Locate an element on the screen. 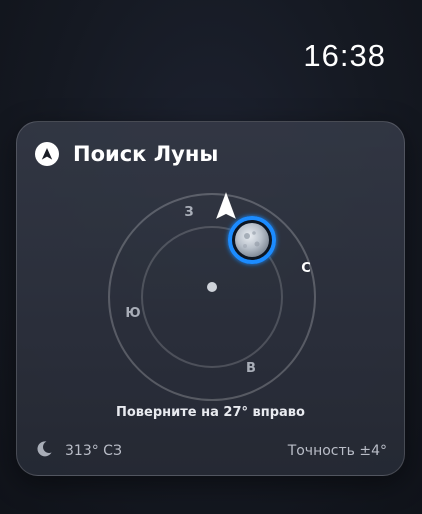  direction-label-north-right: С is located at coordinates (306, 268).